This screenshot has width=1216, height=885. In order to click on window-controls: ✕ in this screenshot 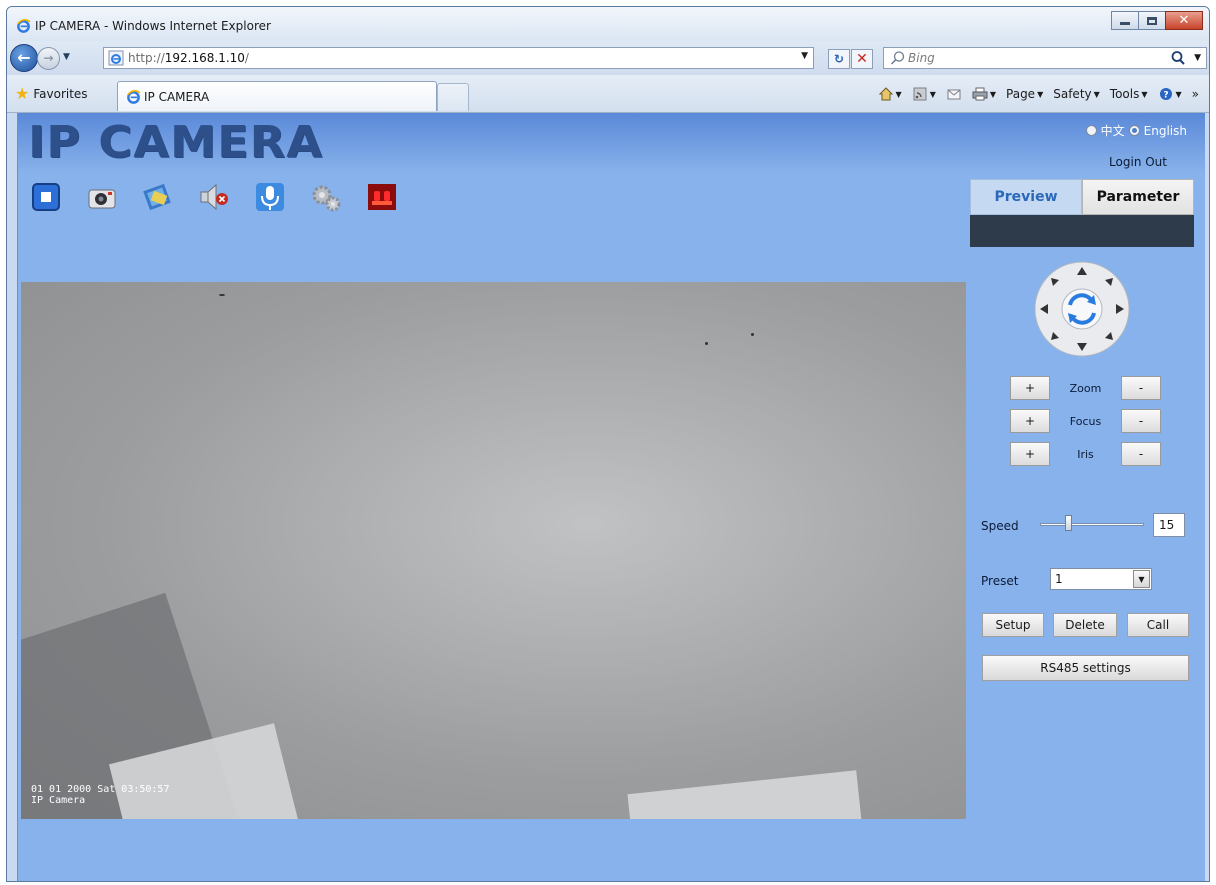, I will do `click(1157, 20)`.